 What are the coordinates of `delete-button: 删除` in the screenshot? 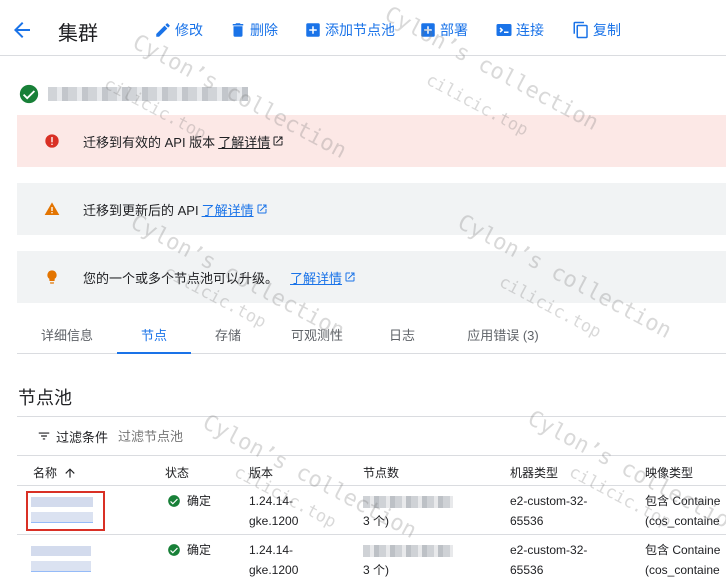 It's located at (253, 30).